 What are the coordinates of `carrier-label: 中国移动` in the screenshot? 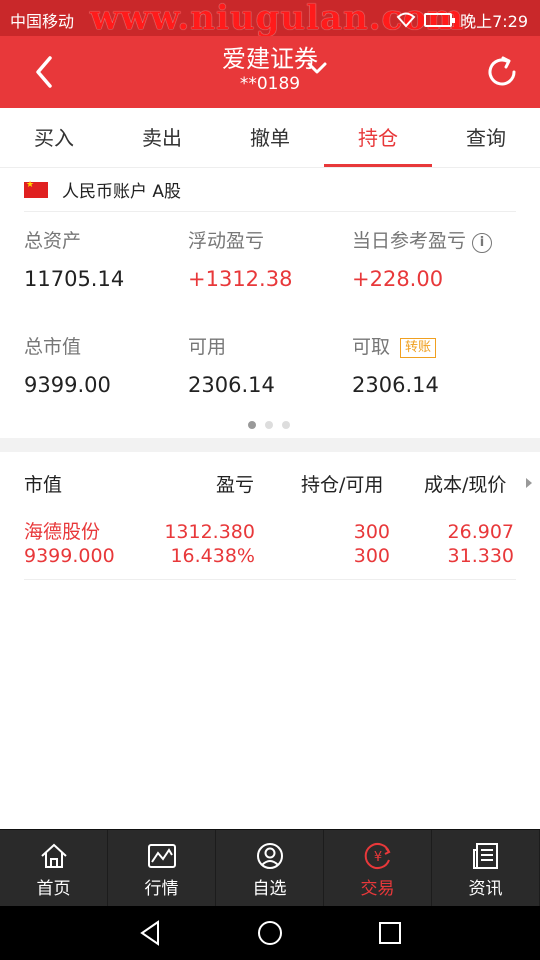 It's located at (42, 21).